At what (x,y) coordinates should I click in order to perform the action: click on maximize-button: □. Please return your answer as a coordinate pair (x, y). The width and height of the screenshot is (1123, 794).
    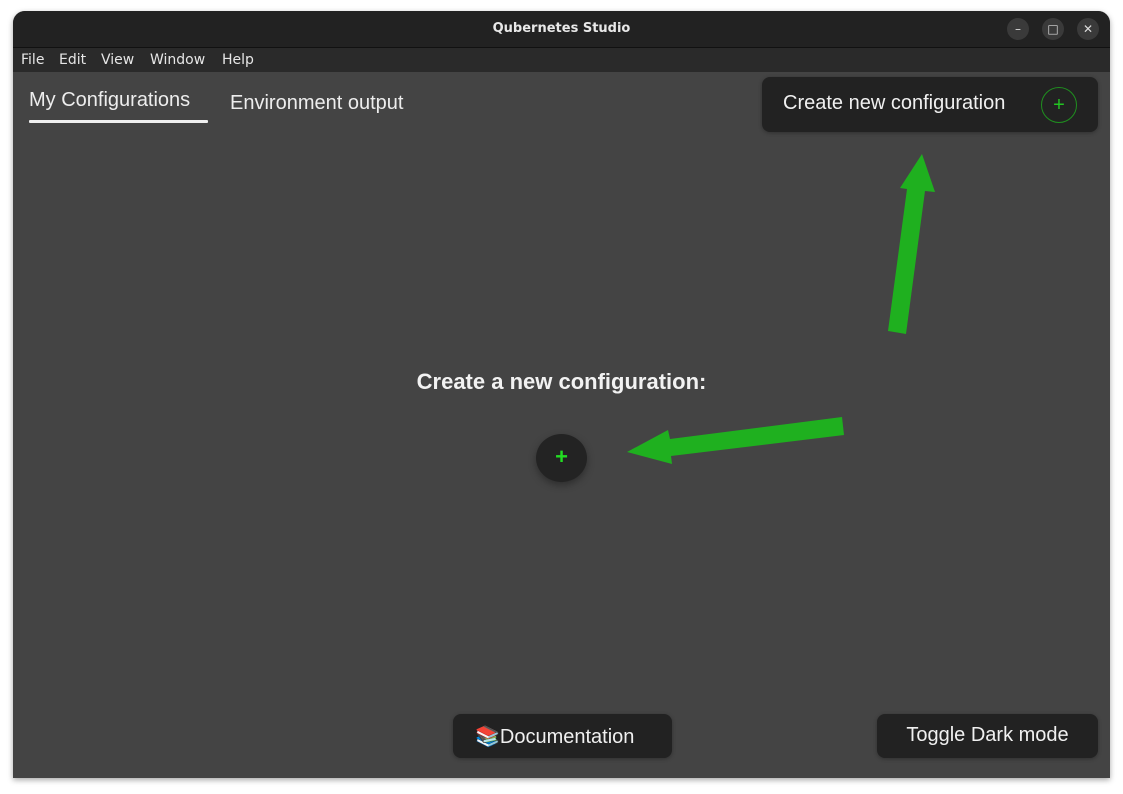
    Looking at the image, I should click on (1053, 29).